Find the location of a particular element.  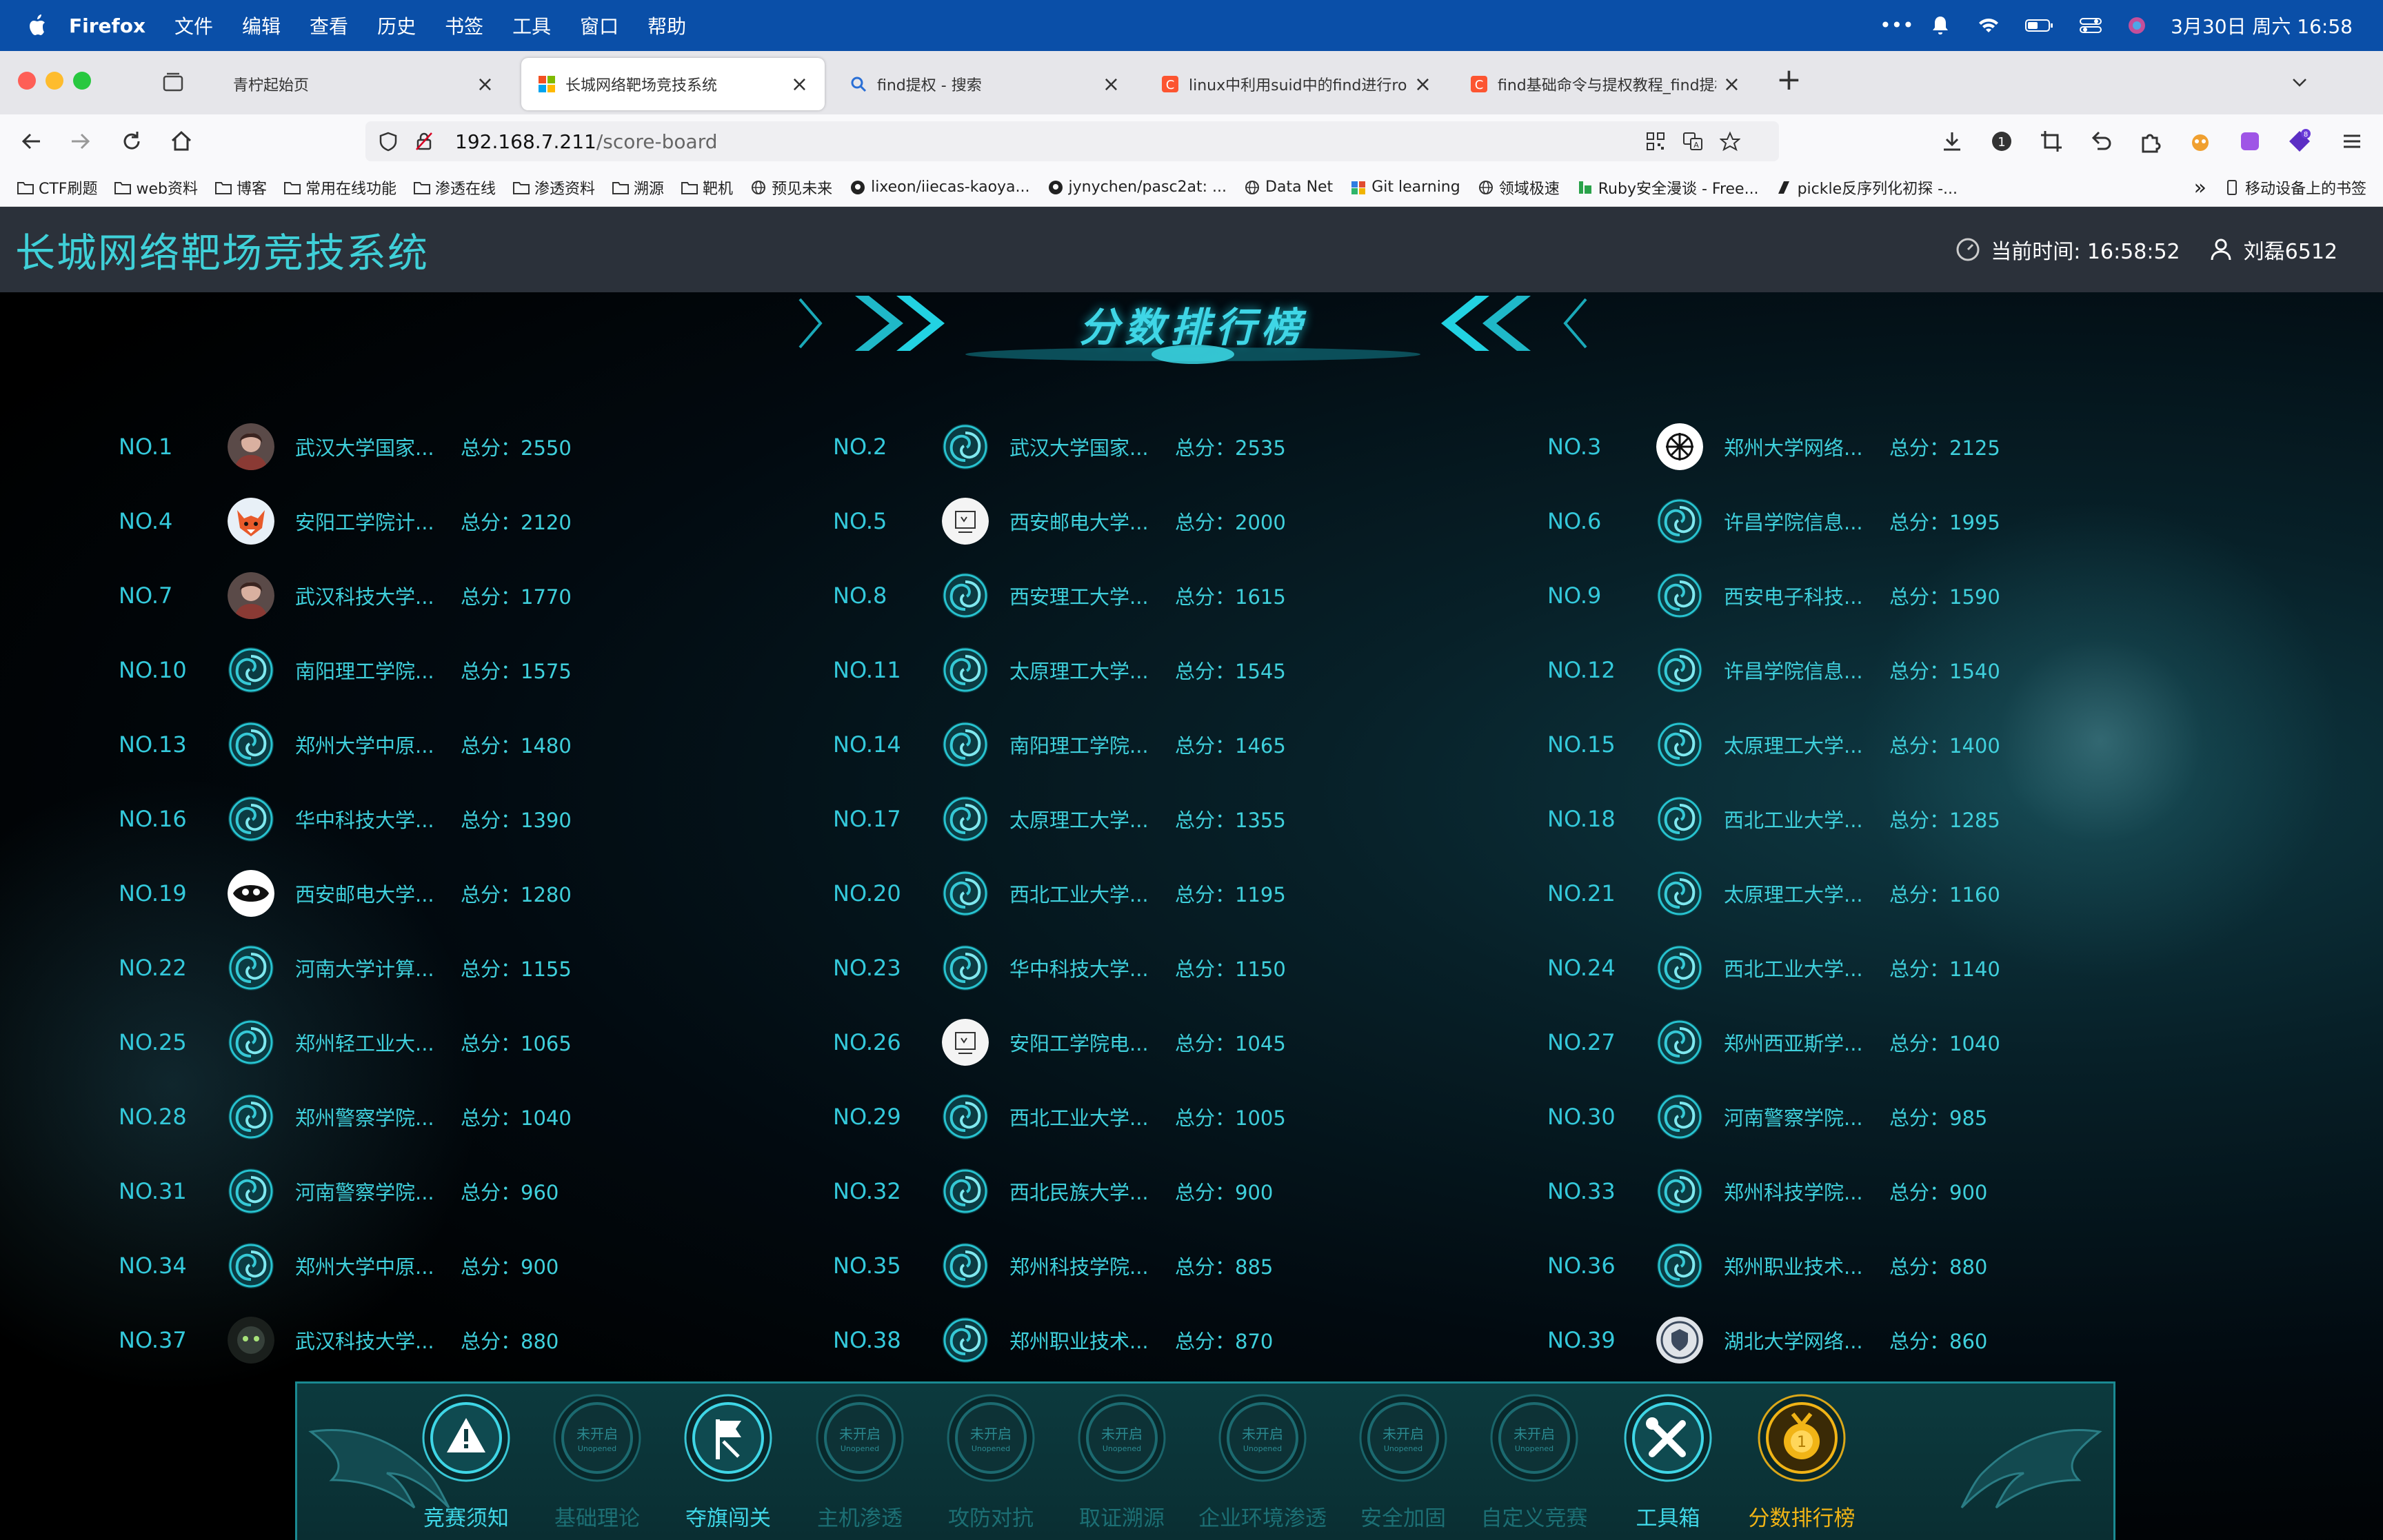

warning-icon is located at coordinates (466, 1438).